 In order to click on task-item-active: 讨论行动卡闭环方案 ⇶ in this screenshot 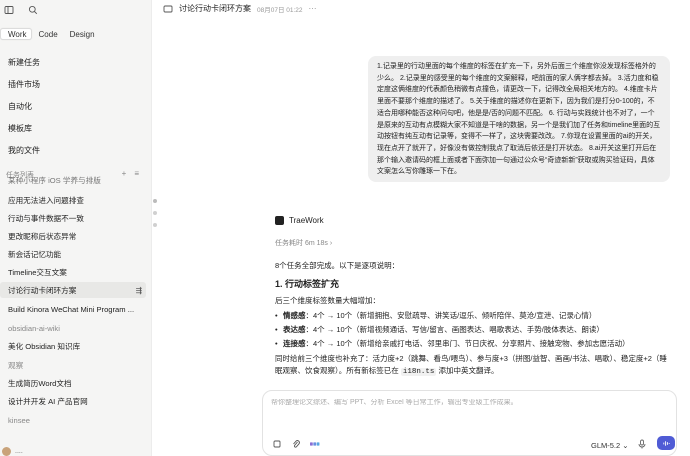, I will do `click(73, 290)`.